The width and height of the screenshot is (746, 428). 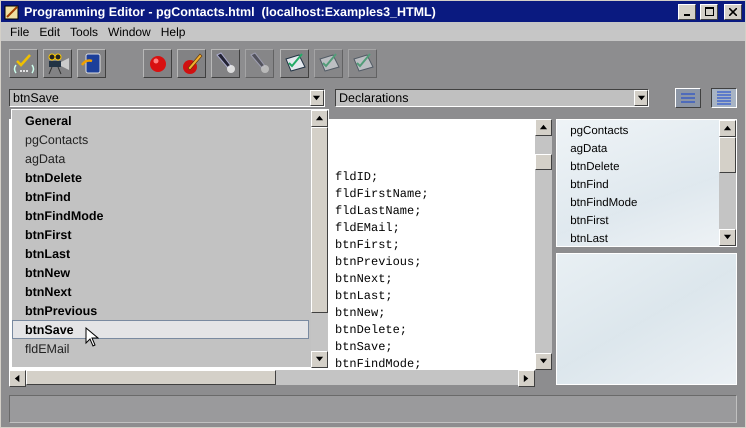 What do you see at coordinates (378, 363) in the screenshot?
I see `code-line: btnFindMode;` at bounding box center [378, 363].